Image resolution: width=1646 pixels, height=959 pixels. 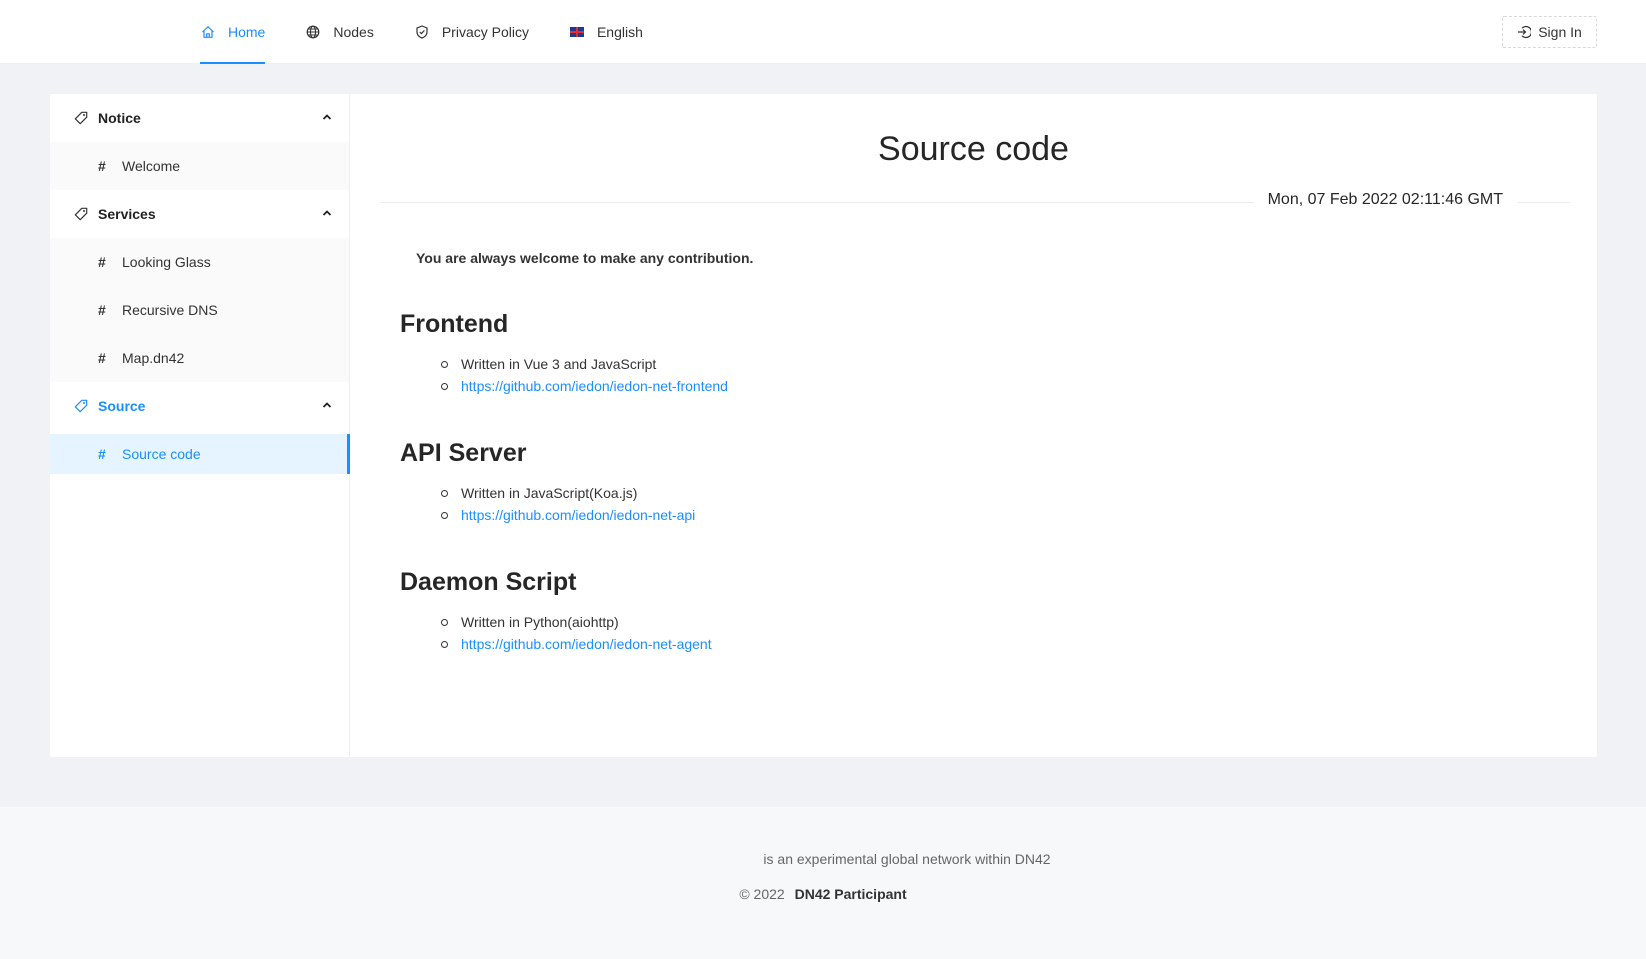 I want to click on list-item: https://github.com/iedon/iedon-net-agent, so click(x=576, y=644).